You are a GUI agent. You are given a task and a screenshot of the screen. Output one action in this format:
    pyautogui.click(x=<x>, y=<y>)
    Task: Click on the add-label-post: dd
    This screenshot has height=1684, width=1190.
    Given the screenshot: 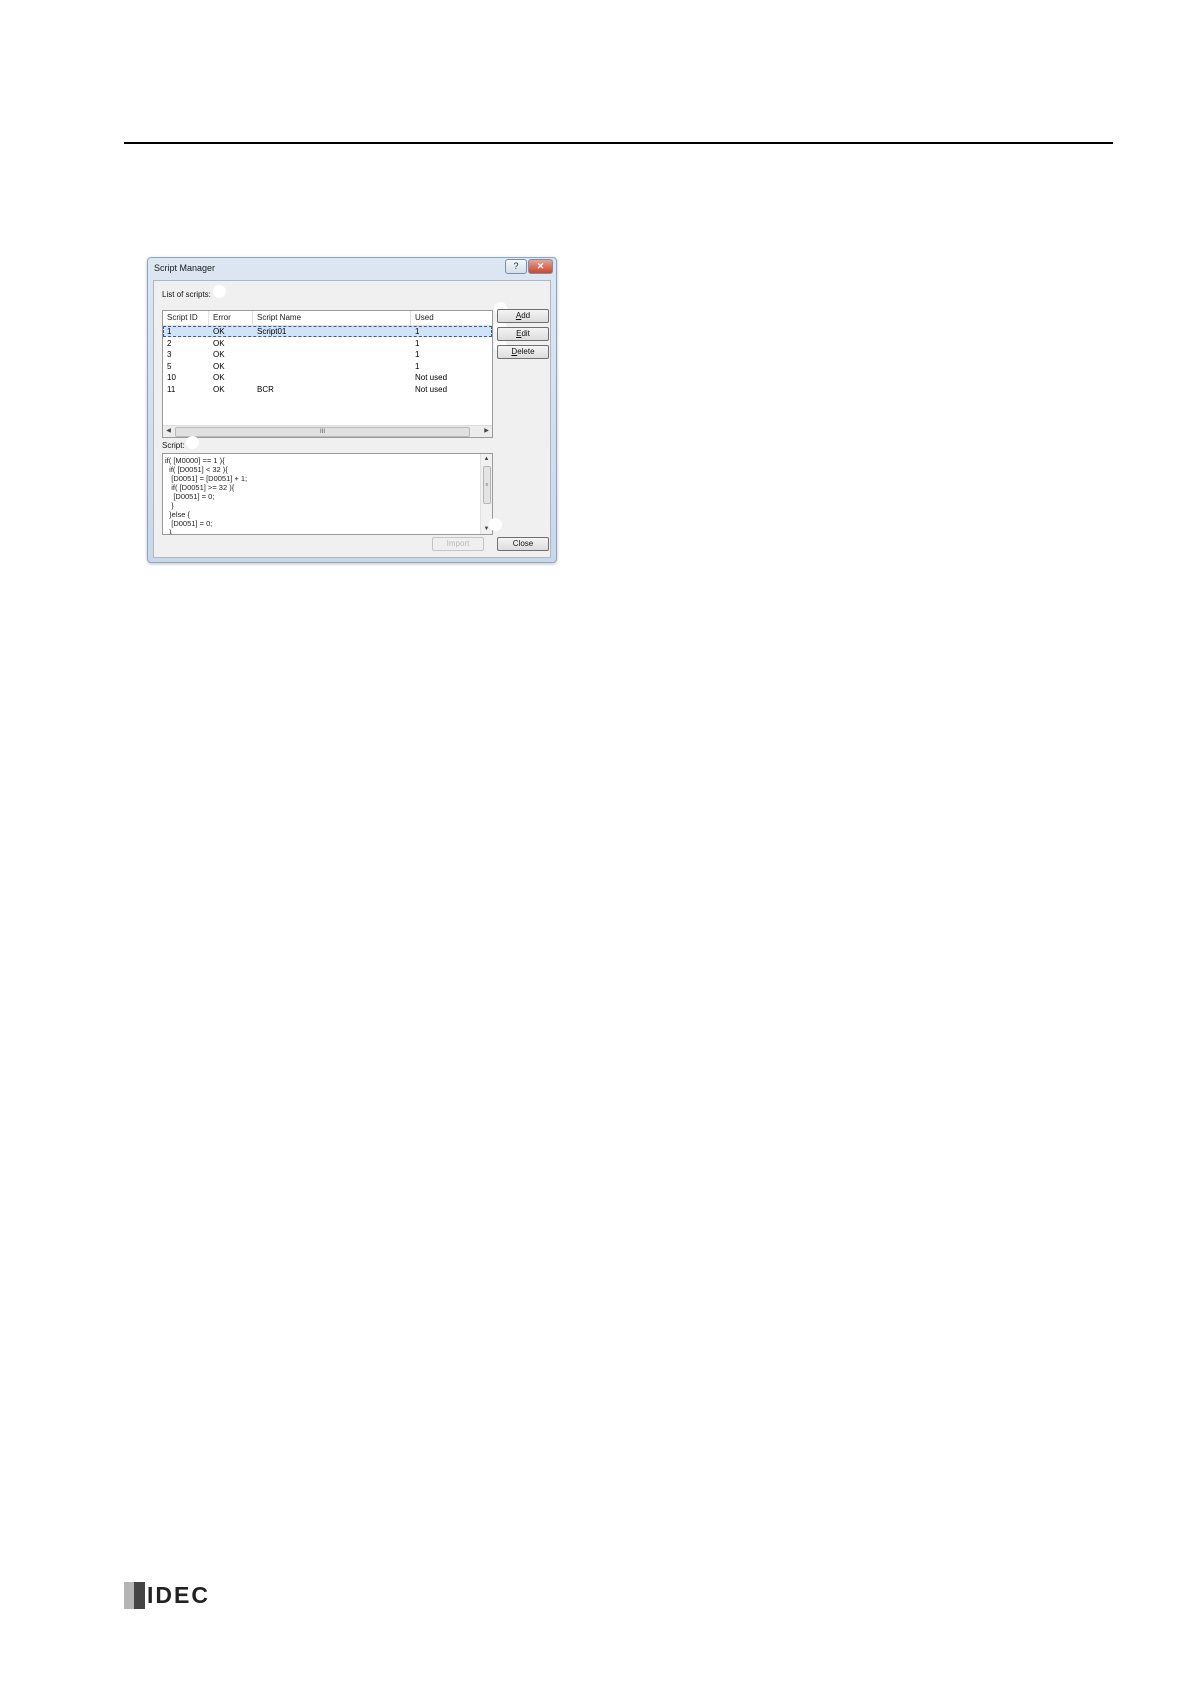 What is the action you would take?
    pyautogui.click(x=526, y=315)
    